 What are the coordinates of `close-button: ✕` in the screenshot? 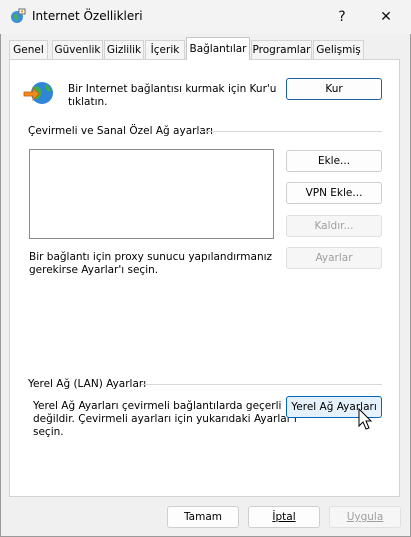 It's located at (386, 17).